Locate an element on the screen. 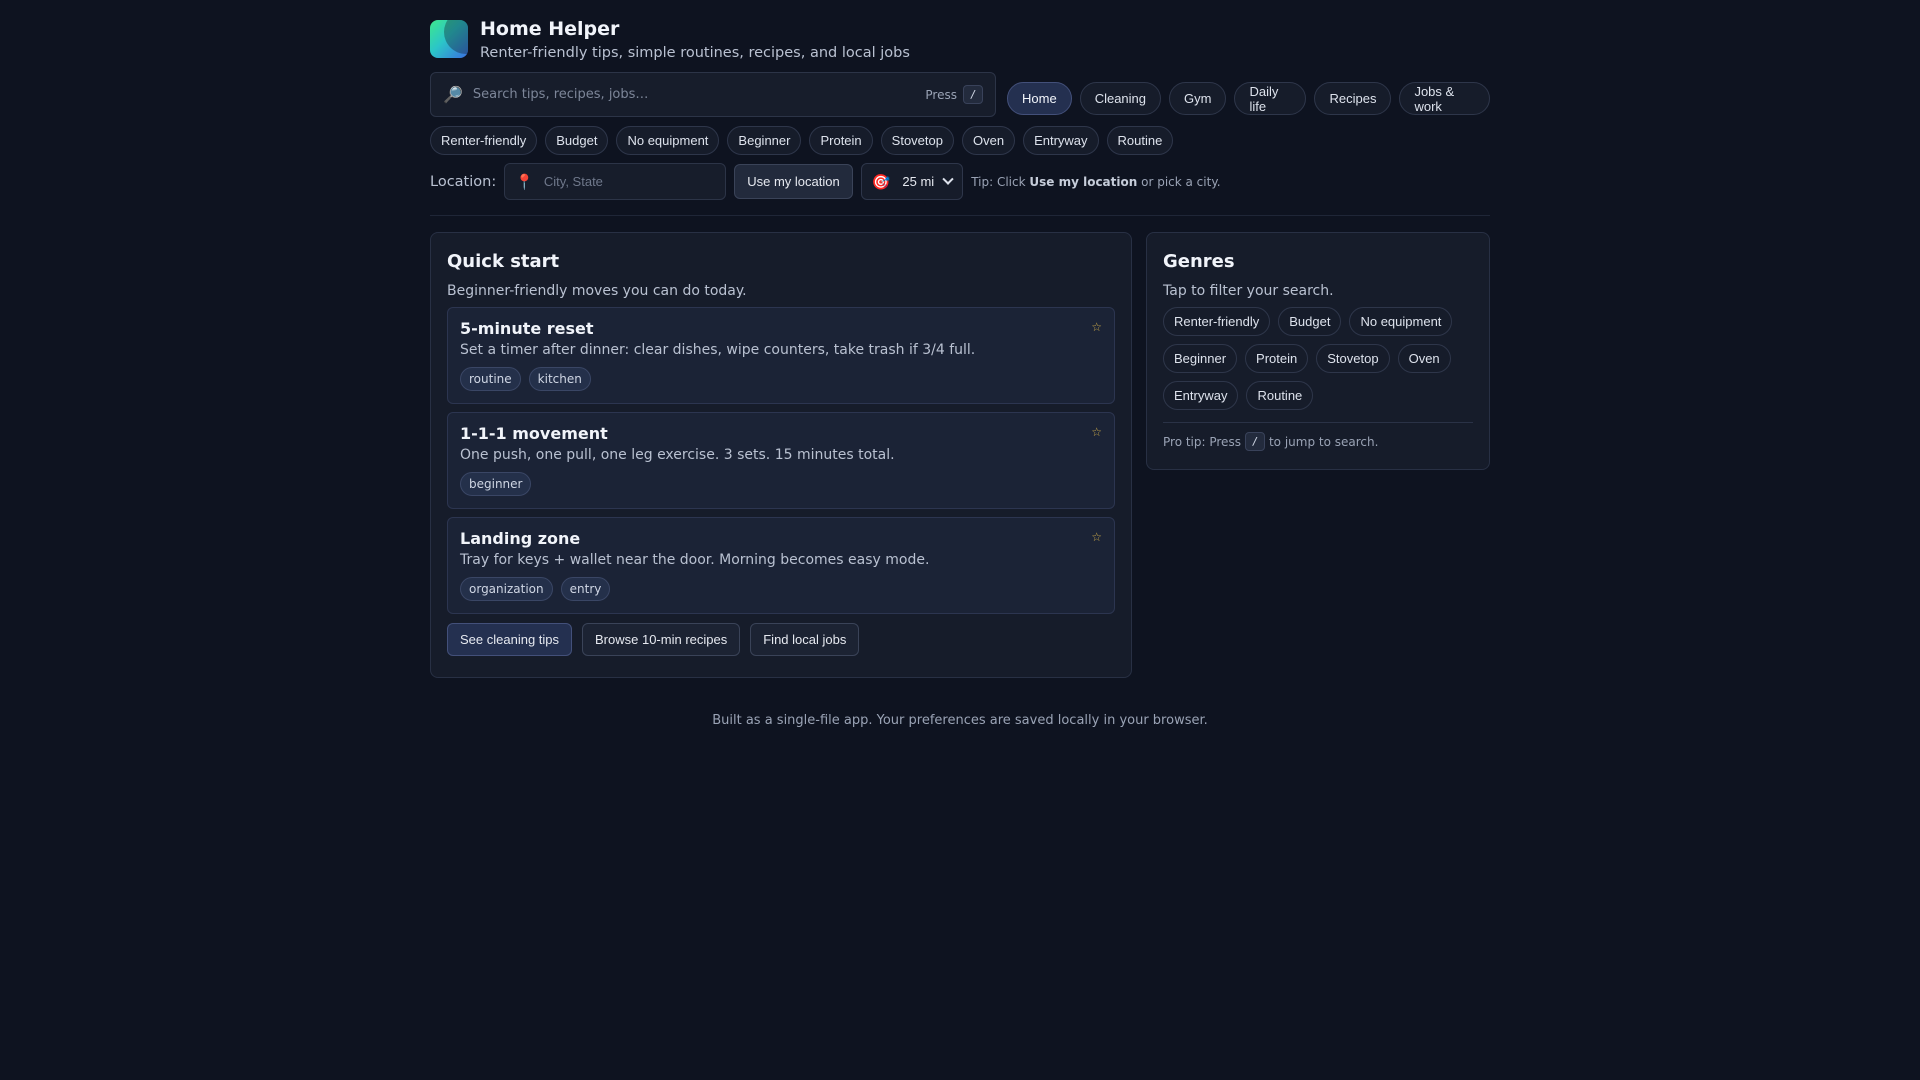 Image resolution: width=1920 pixels, height=1080 pixels. filter-chip-routine: Routine is located at coordinates (1140, 140).